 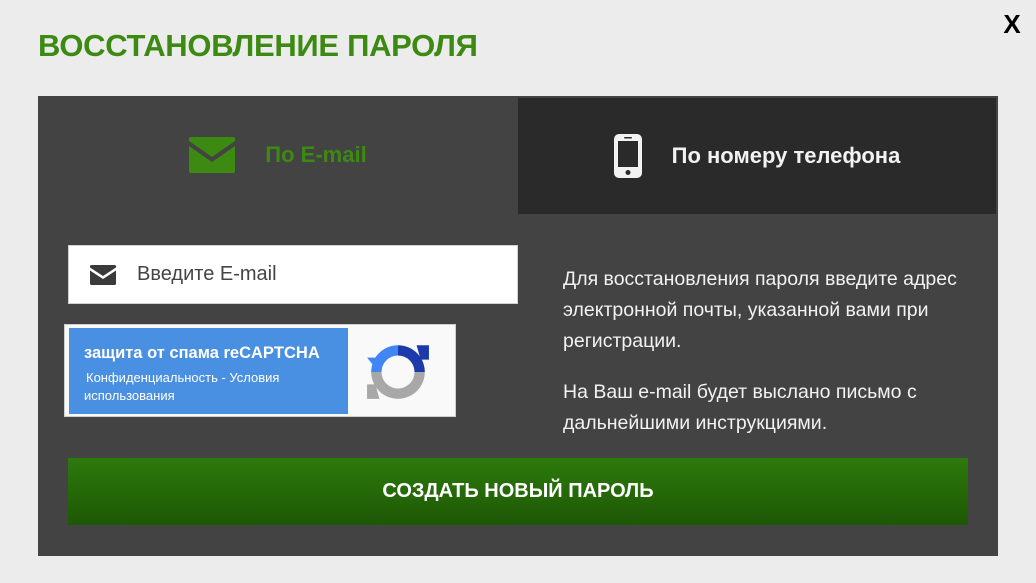 What do you see at coordinates (786, 155) in the screenshot?
I see `tab-label: По номеру телефона` at bounding box center [786, 155].